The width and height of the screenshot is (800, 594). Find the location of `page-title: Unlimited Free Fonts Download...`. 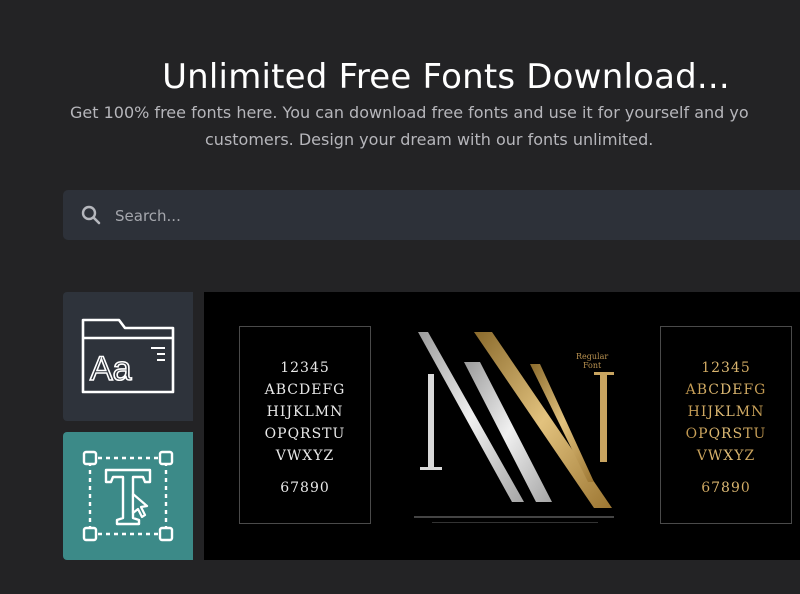

page-title: Unlimited Free Fonts Download... is located at coordinates (446, 76).